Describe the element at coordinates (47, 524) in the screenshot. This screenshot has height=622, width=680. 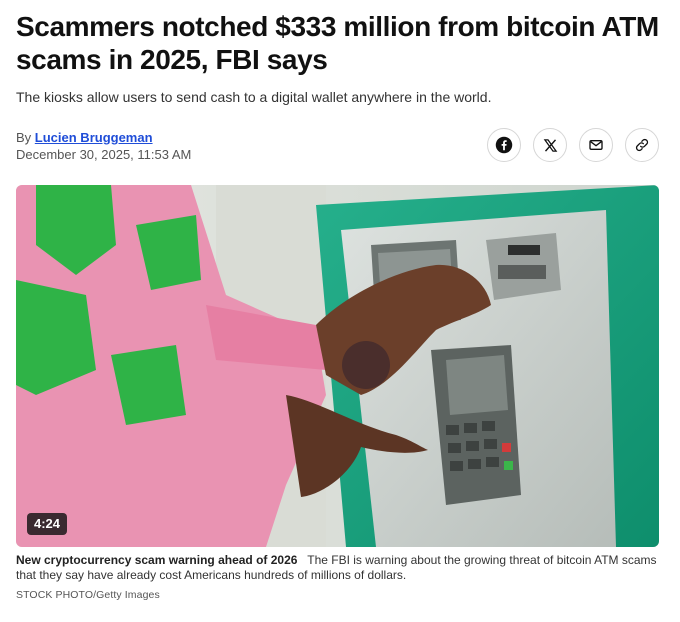
I see `video-duration: 4:24` at that location.